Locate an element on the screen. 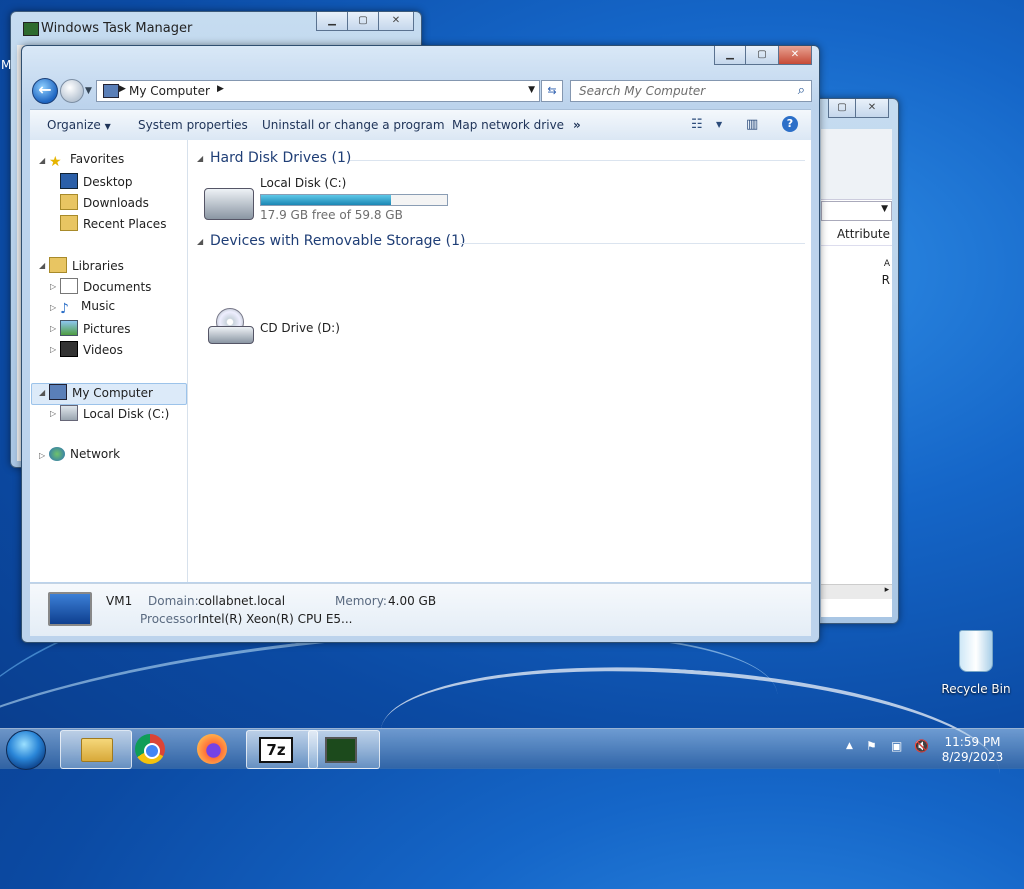 The image size is (1024, 889). firefox-icon is located at coordinates (212, 749).